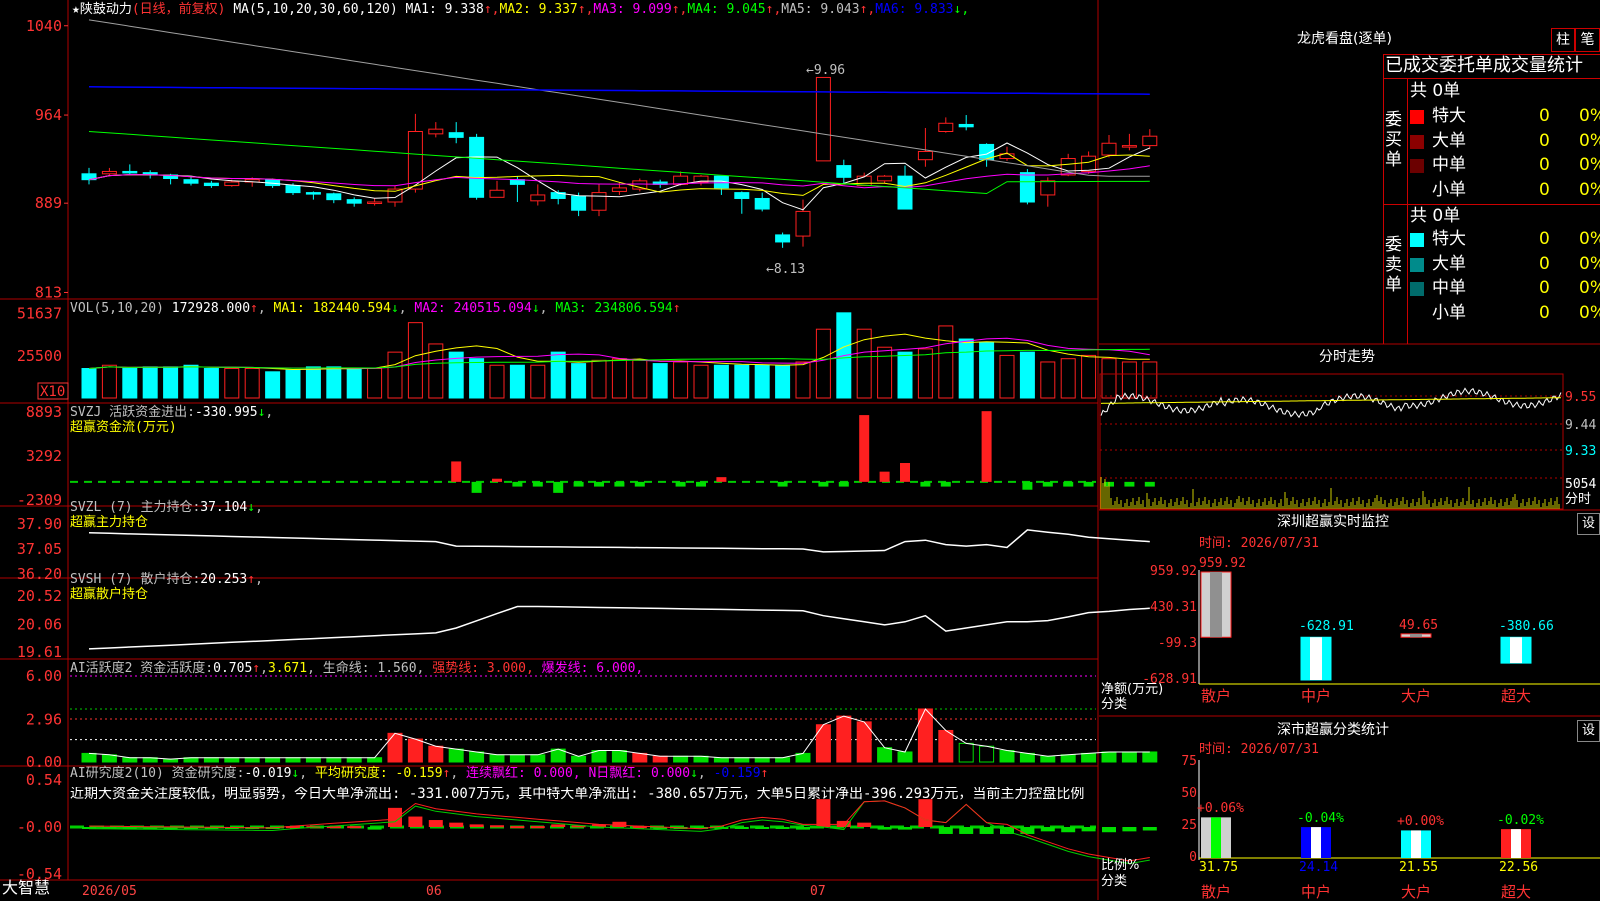 The width and height of the screenshot is (1600, 901). Describe the element at coordinates (1588, 524) in the screenshot. I see `monitor-settings-button: 设` at that location.